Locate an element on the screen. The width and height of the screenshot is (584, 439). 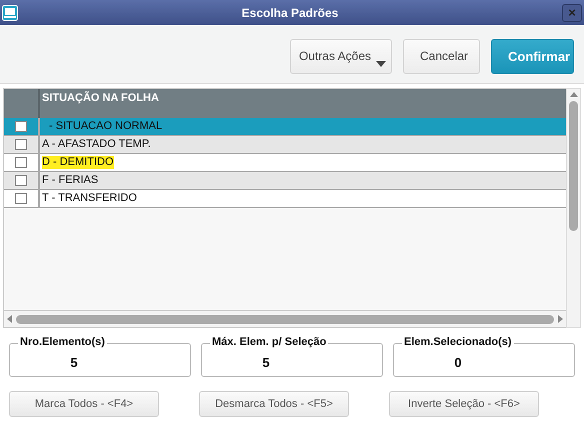
table-row: D - DEMITIDO is located at coordinates (285, 163).